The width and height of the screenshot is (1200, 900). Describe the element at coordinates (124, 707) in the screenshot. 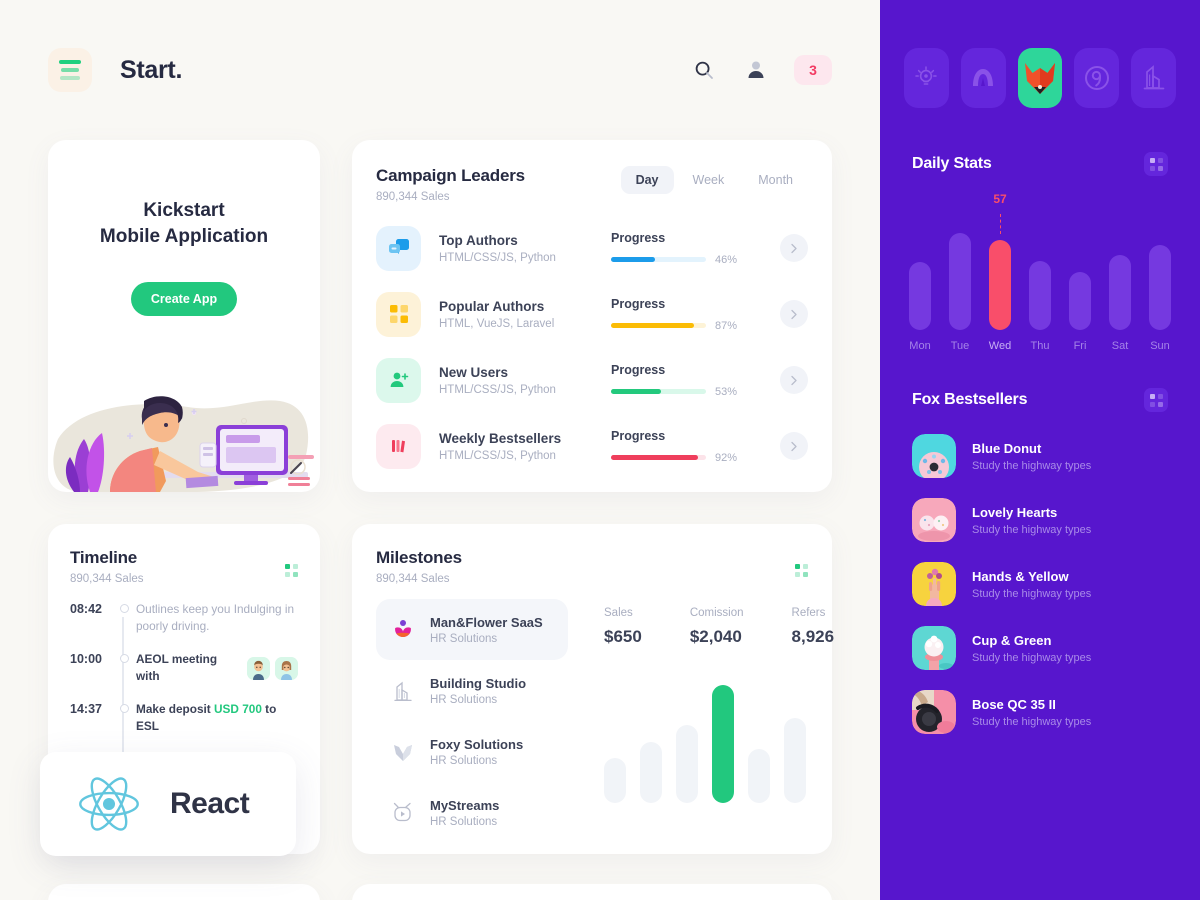

I see `timeline-dot` at that location.